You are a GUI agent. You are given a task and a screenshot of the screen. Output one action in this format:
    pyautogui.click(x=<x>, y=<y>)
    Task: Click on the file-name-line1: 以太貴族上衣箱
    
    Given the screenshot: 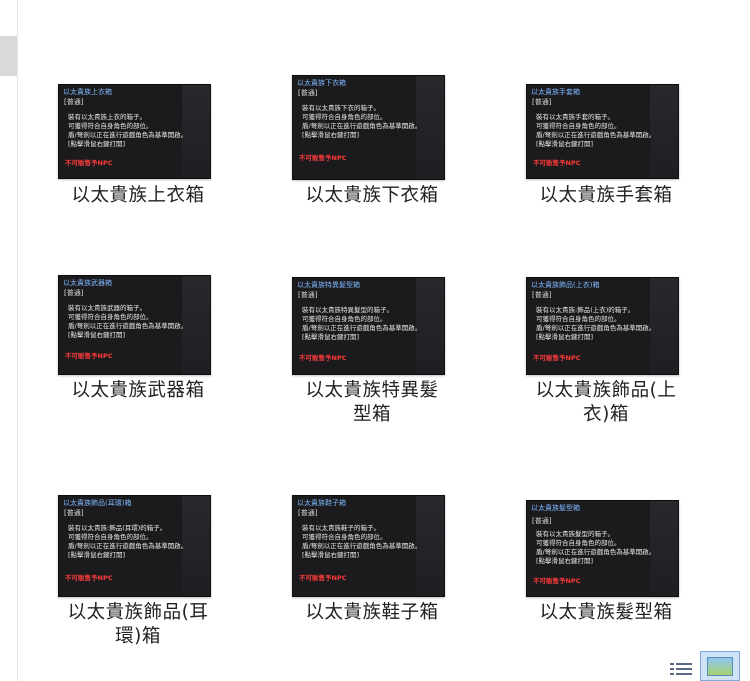 What is the action you would take?
    pyautogui.click(x=138, y=195)
    